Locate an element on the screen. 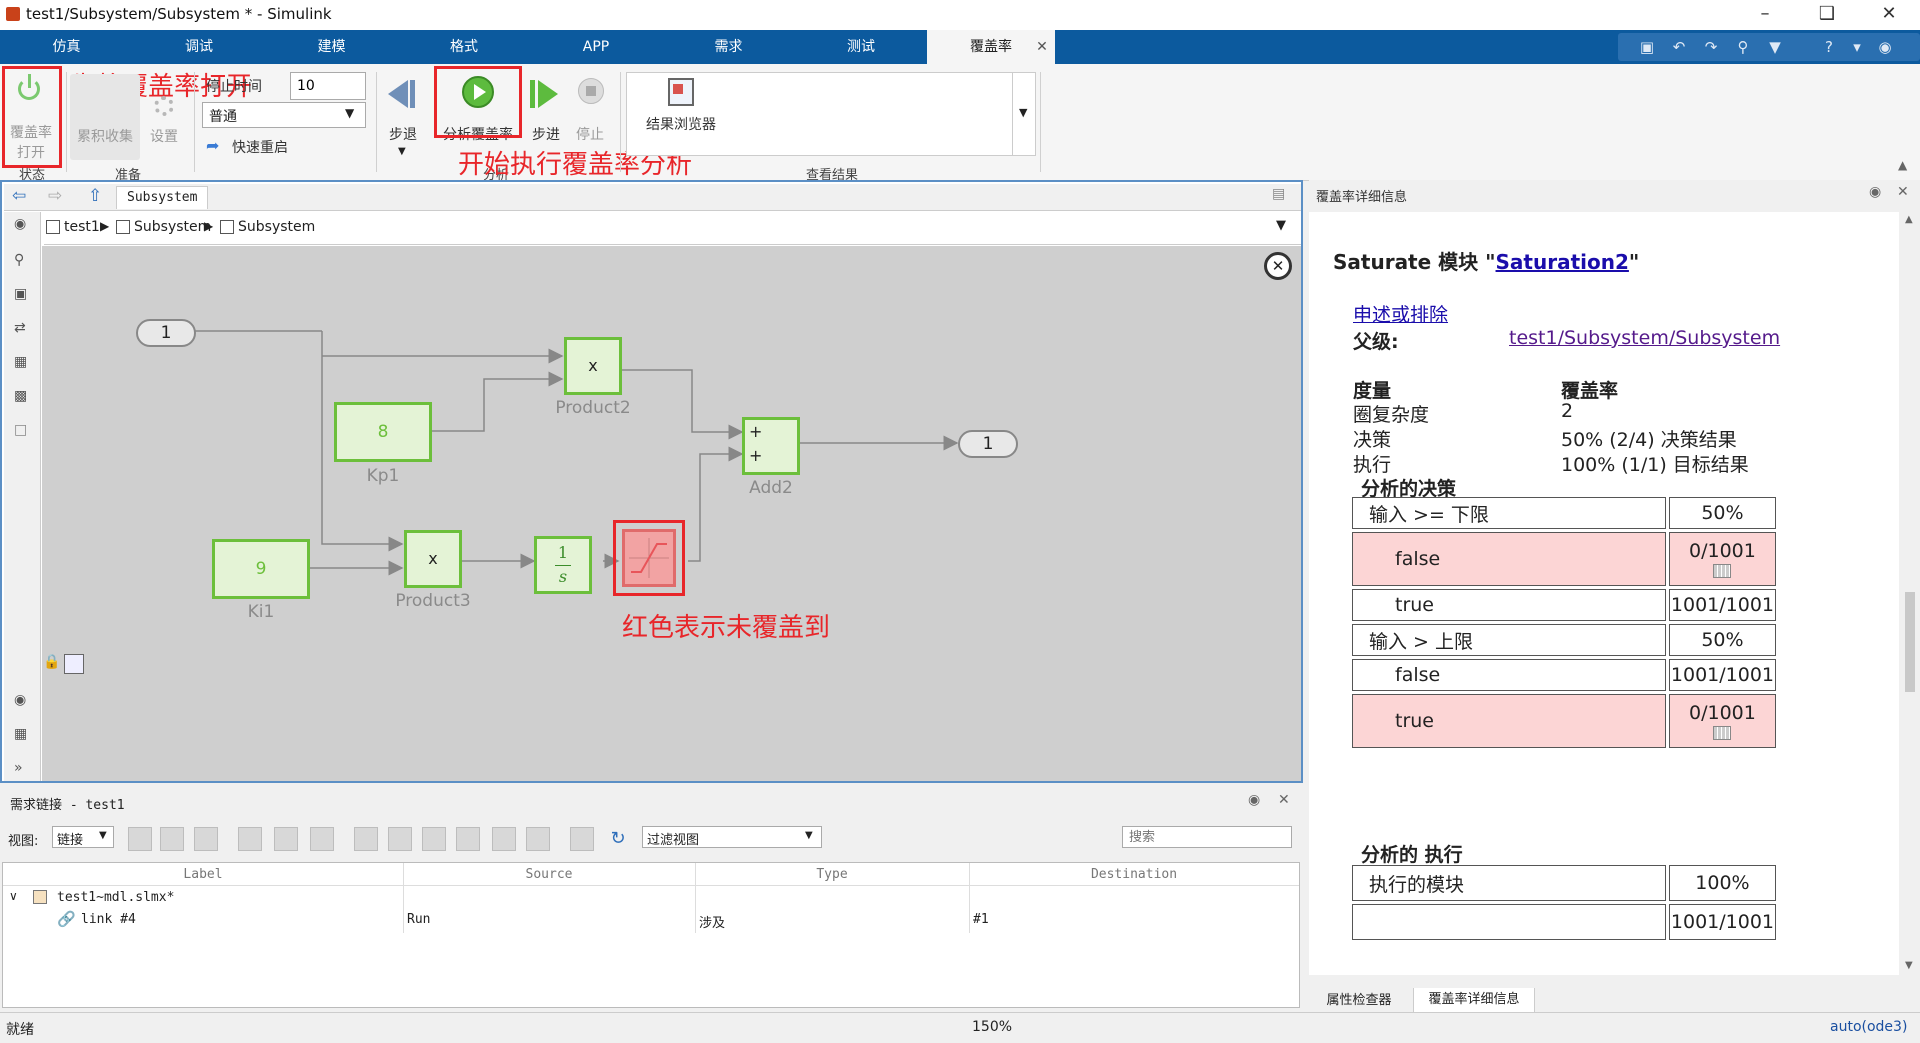 The image size is (1920, 1043). up-arrow-icon: ⇧ is located at coordinates (95, 196).